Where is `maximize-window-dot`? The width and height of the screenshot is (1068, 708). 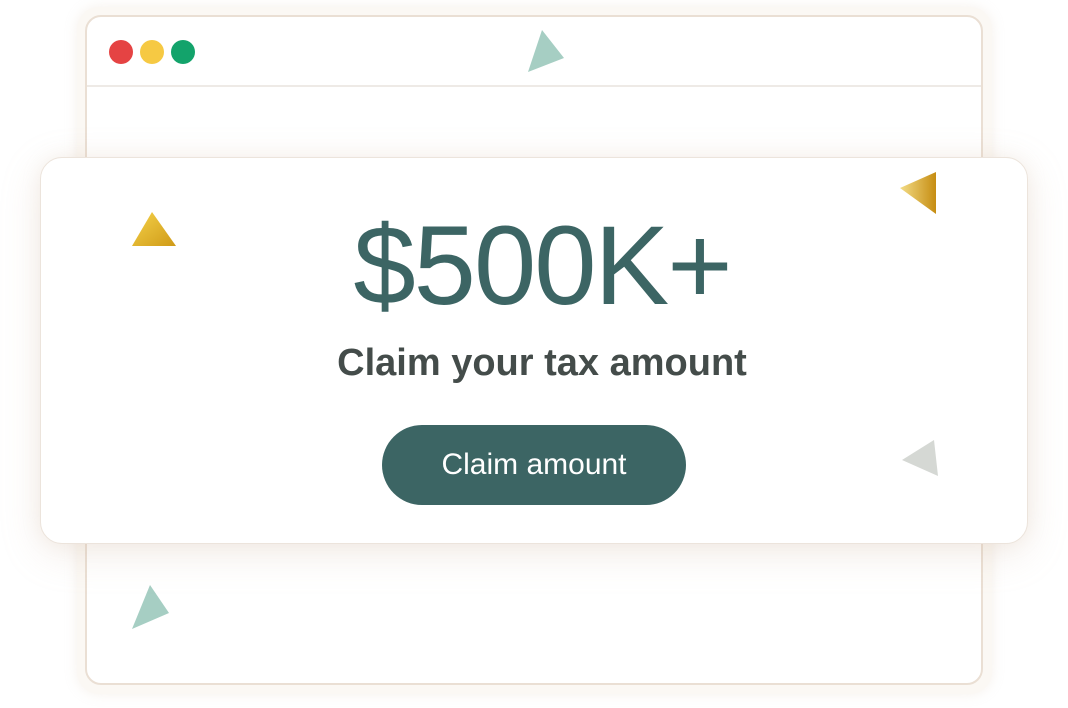
maximize-window-dot is located at coordinates (183, 52).